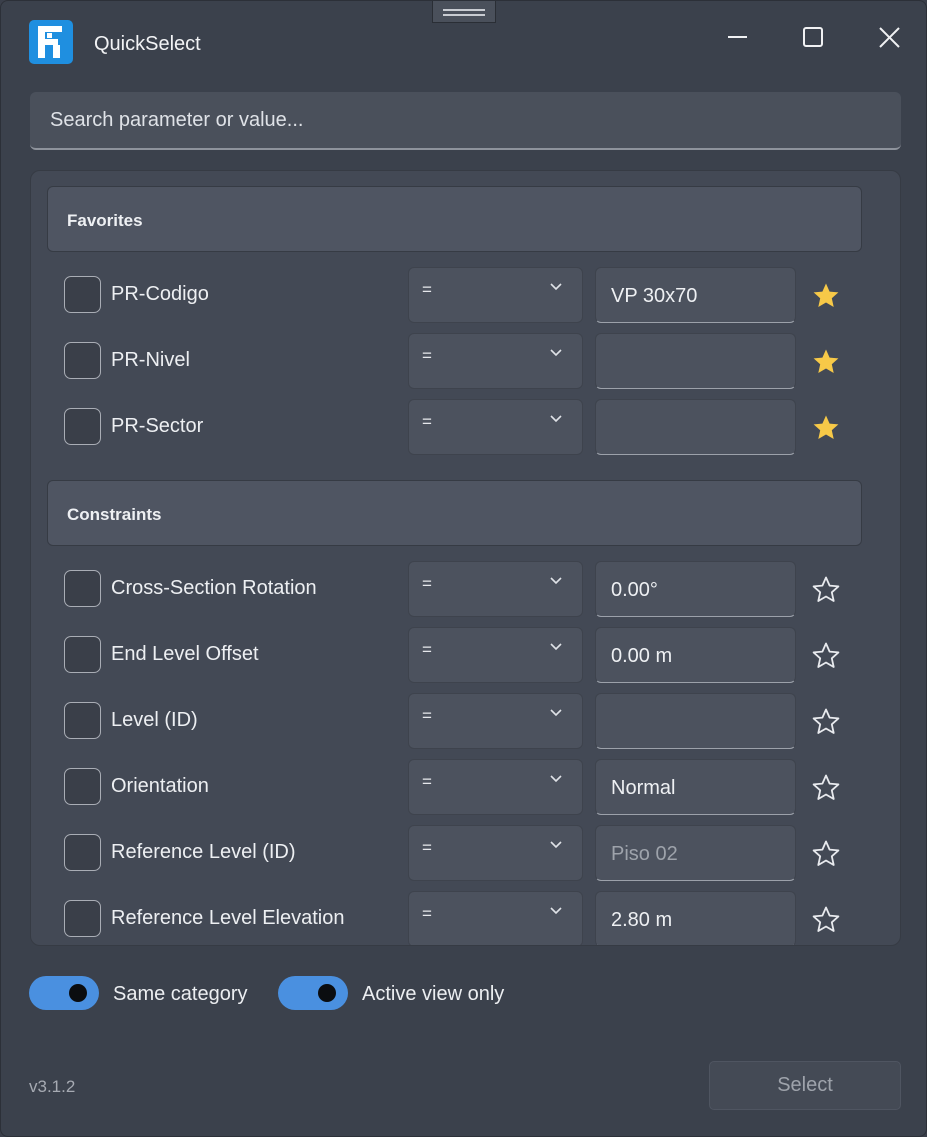  Describe the element at coordinates (634, 590) in the screenshot. I see `value-text: 0.00°` at that location.